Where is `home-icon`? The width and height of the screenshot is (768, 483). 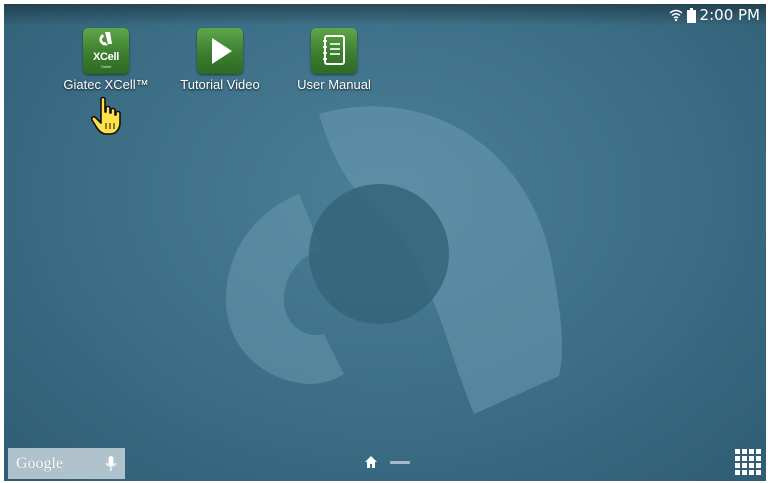 home-icon is located at coordinates (371, 462).